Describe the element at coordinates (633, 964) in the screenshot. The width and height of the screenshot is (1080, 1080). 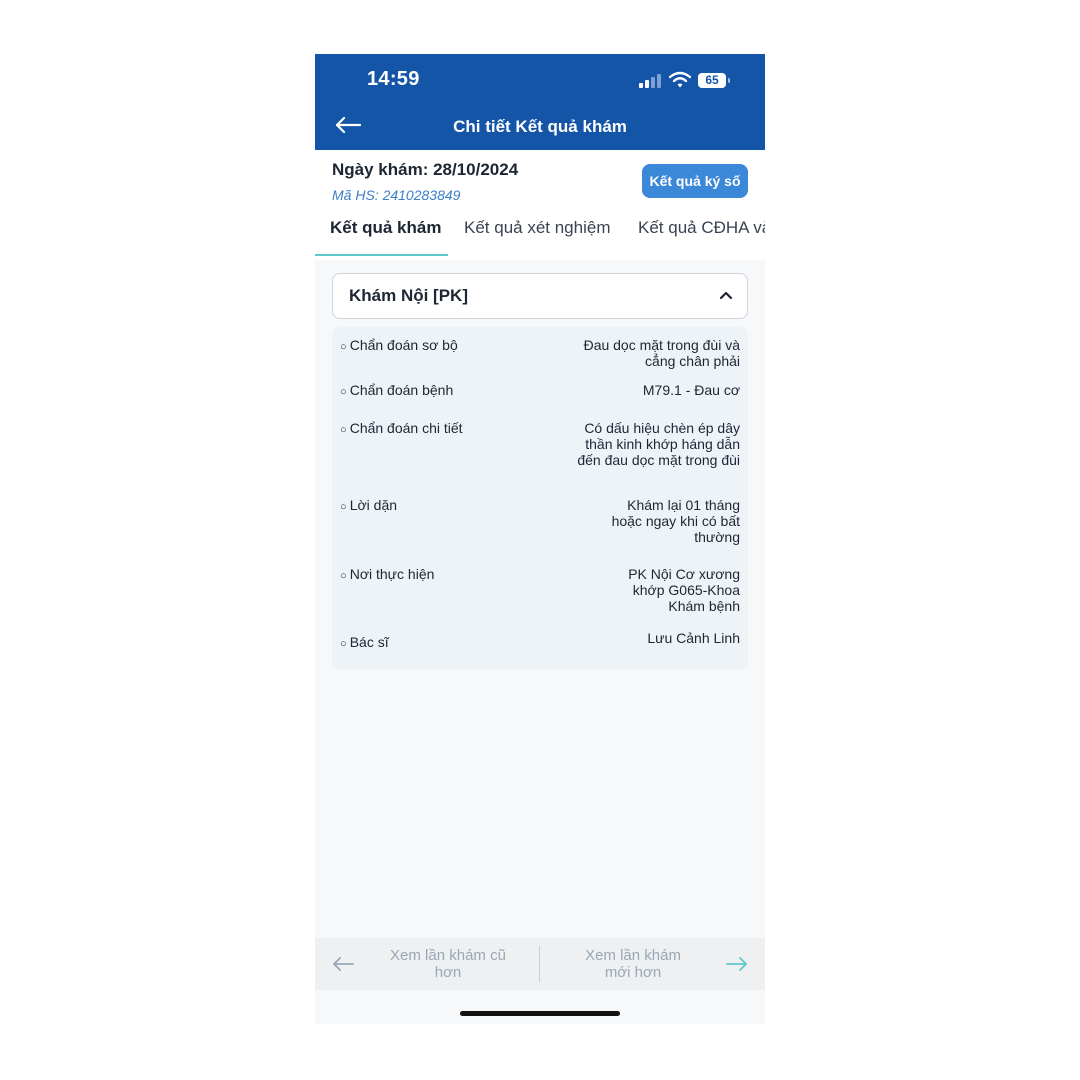
I see `newer-visit-label: Xem lần khám mới hơn` at that location.